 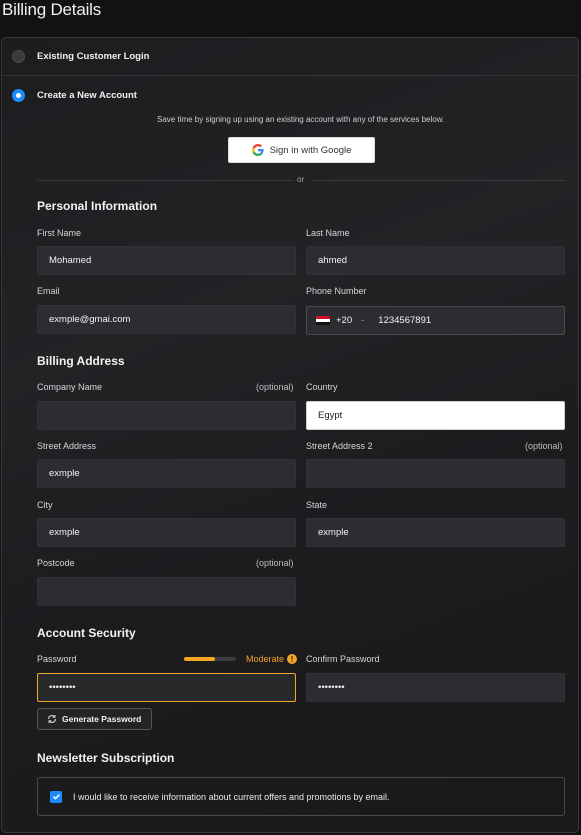 What do you see at coordinates (362, 320) in the screenshot?
I see `phone-code-dropdown: -` at bounding box center [362, 320].